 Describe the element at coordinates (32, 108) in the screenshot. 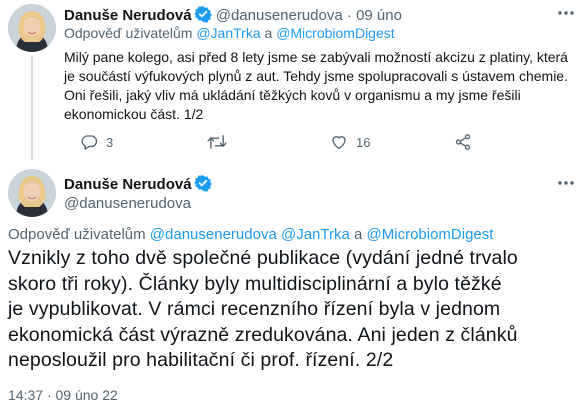

I see `thread-line` at that location.